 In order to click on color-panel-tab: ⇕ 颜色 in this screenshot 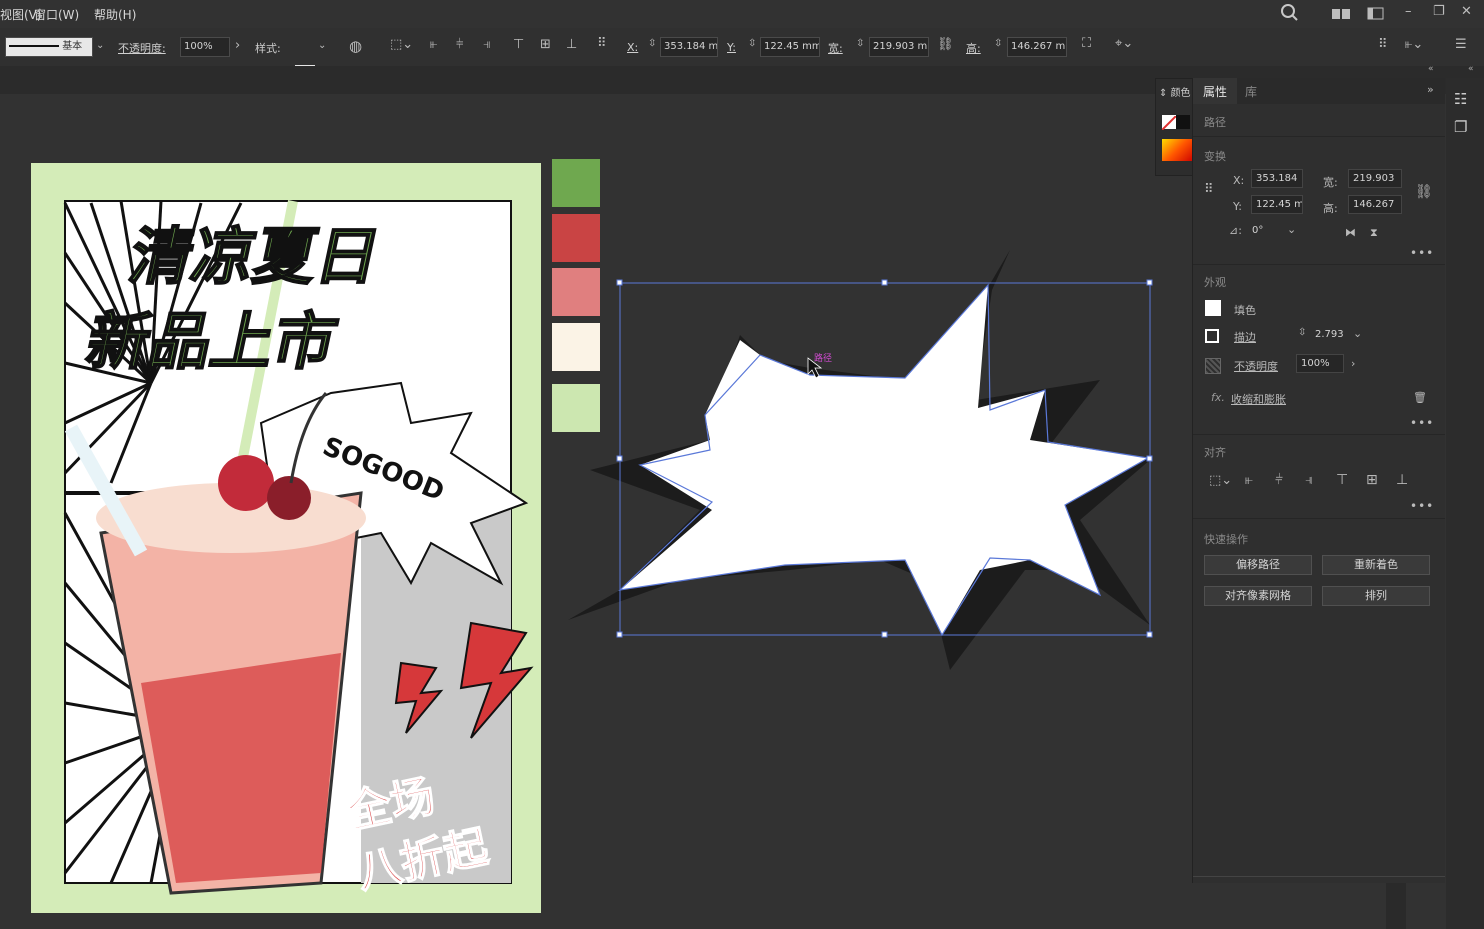, I will do `click(1175, 91)`.